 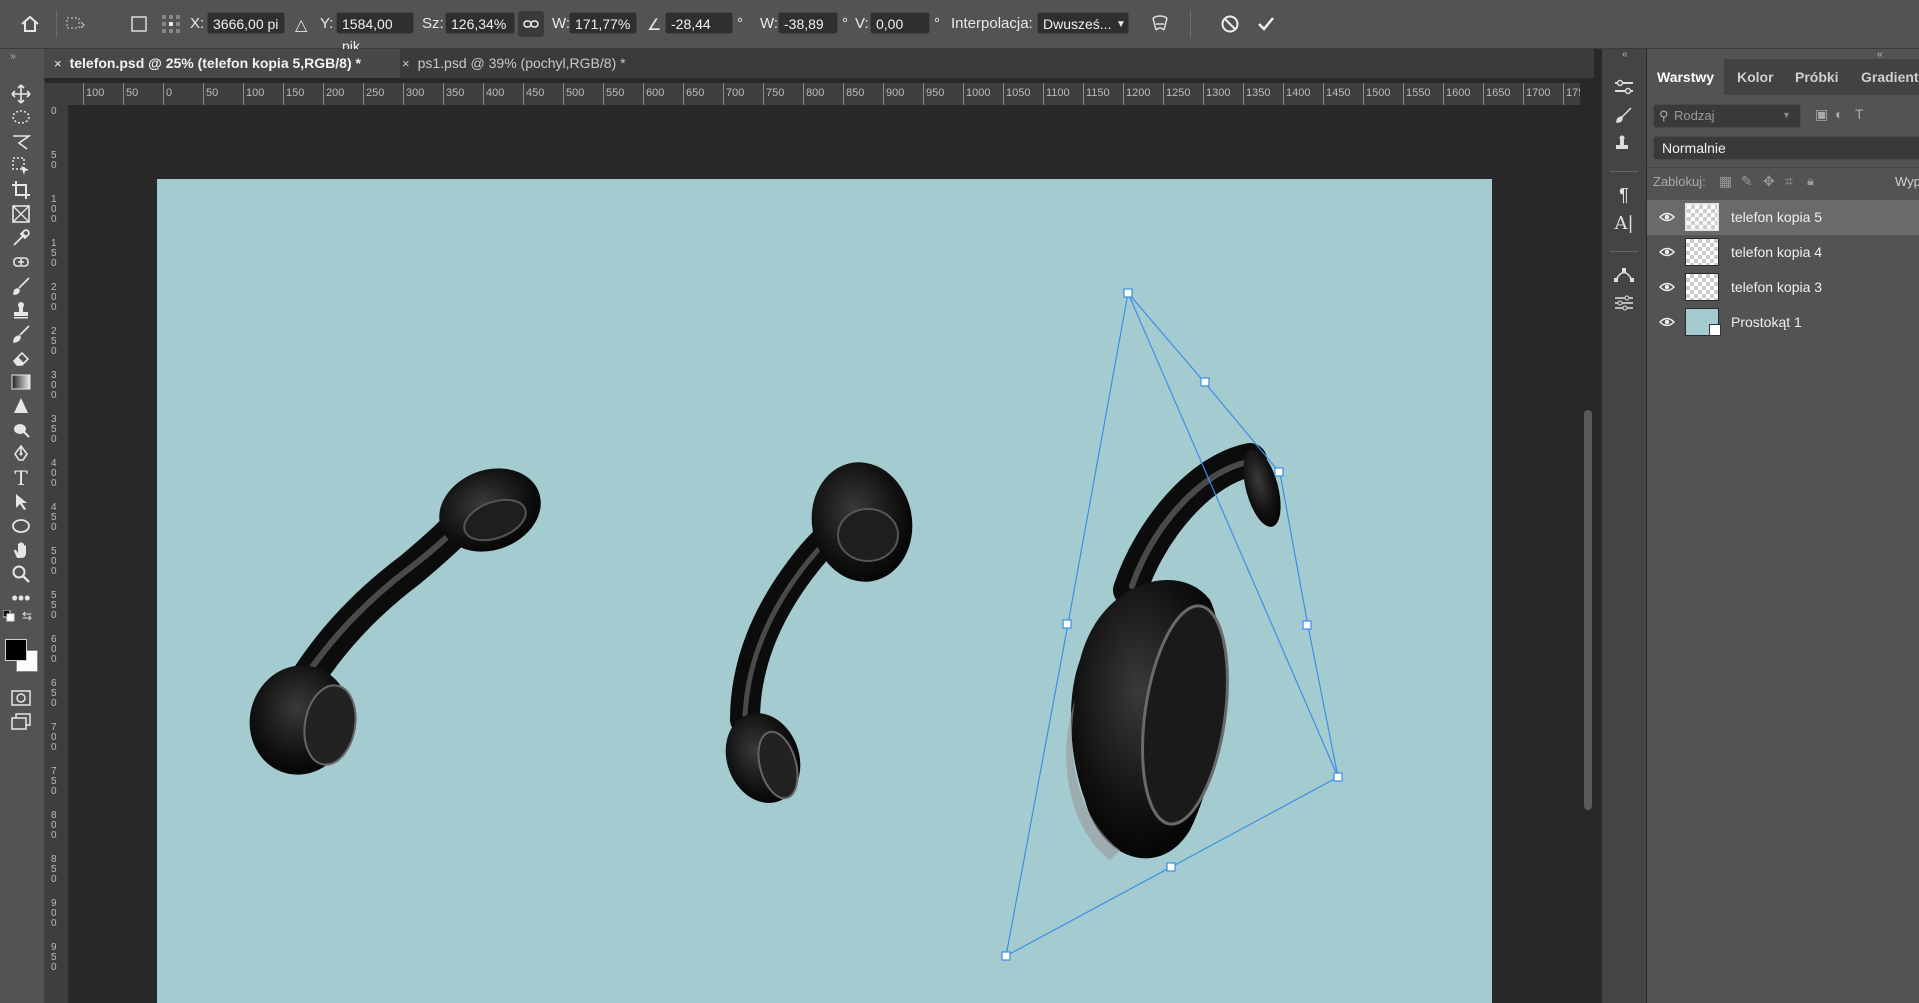 I want to click on tab-gradienty: Gradienty, so click(x=1885, y=77).